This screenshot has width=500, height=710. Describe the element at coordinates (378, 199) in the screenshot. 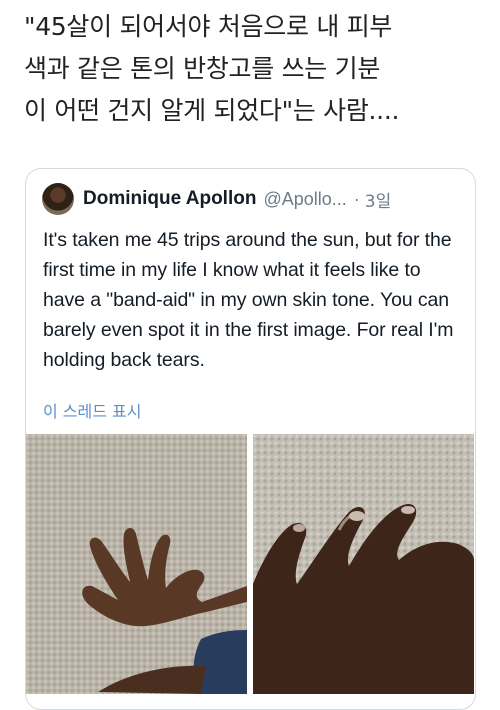

I see `tweet-timestamp: 3일` at that location.